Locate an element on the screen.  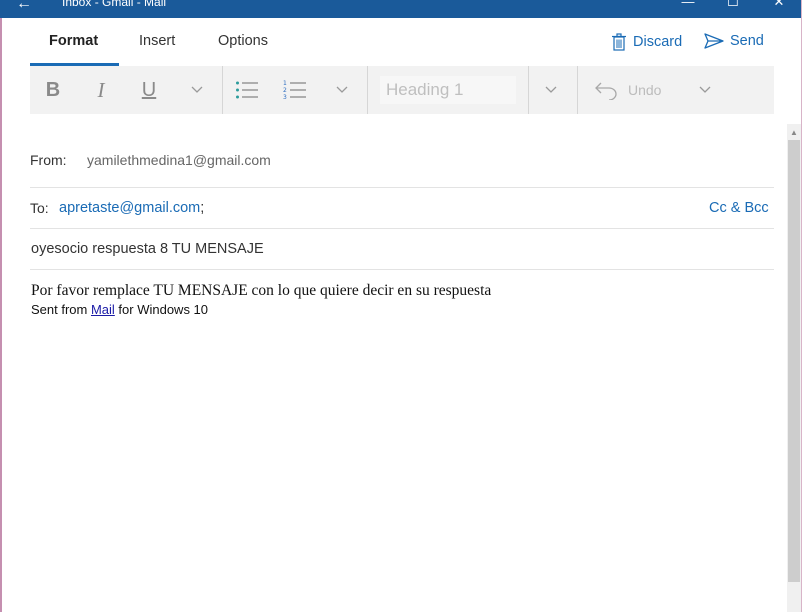
recipient-address: apretaste@gmail.com is located at coordinates (129, 208).